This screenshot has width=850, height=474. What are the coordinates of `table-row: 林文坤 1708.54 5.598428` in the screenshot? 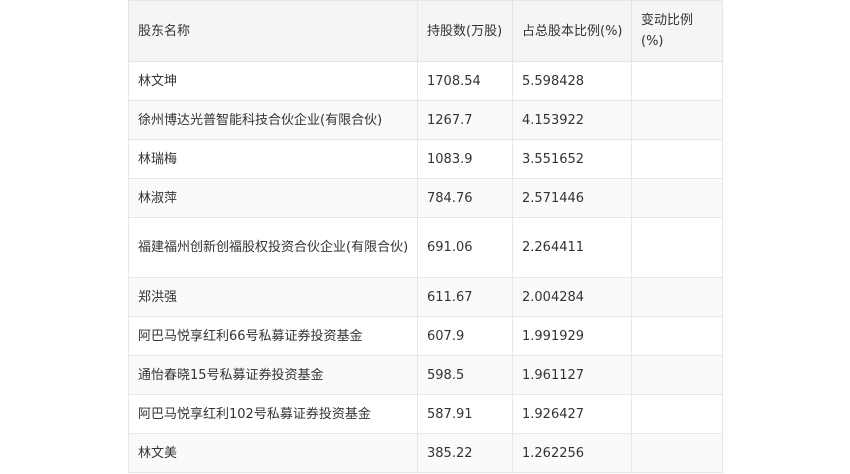 It's located at (425, 81).